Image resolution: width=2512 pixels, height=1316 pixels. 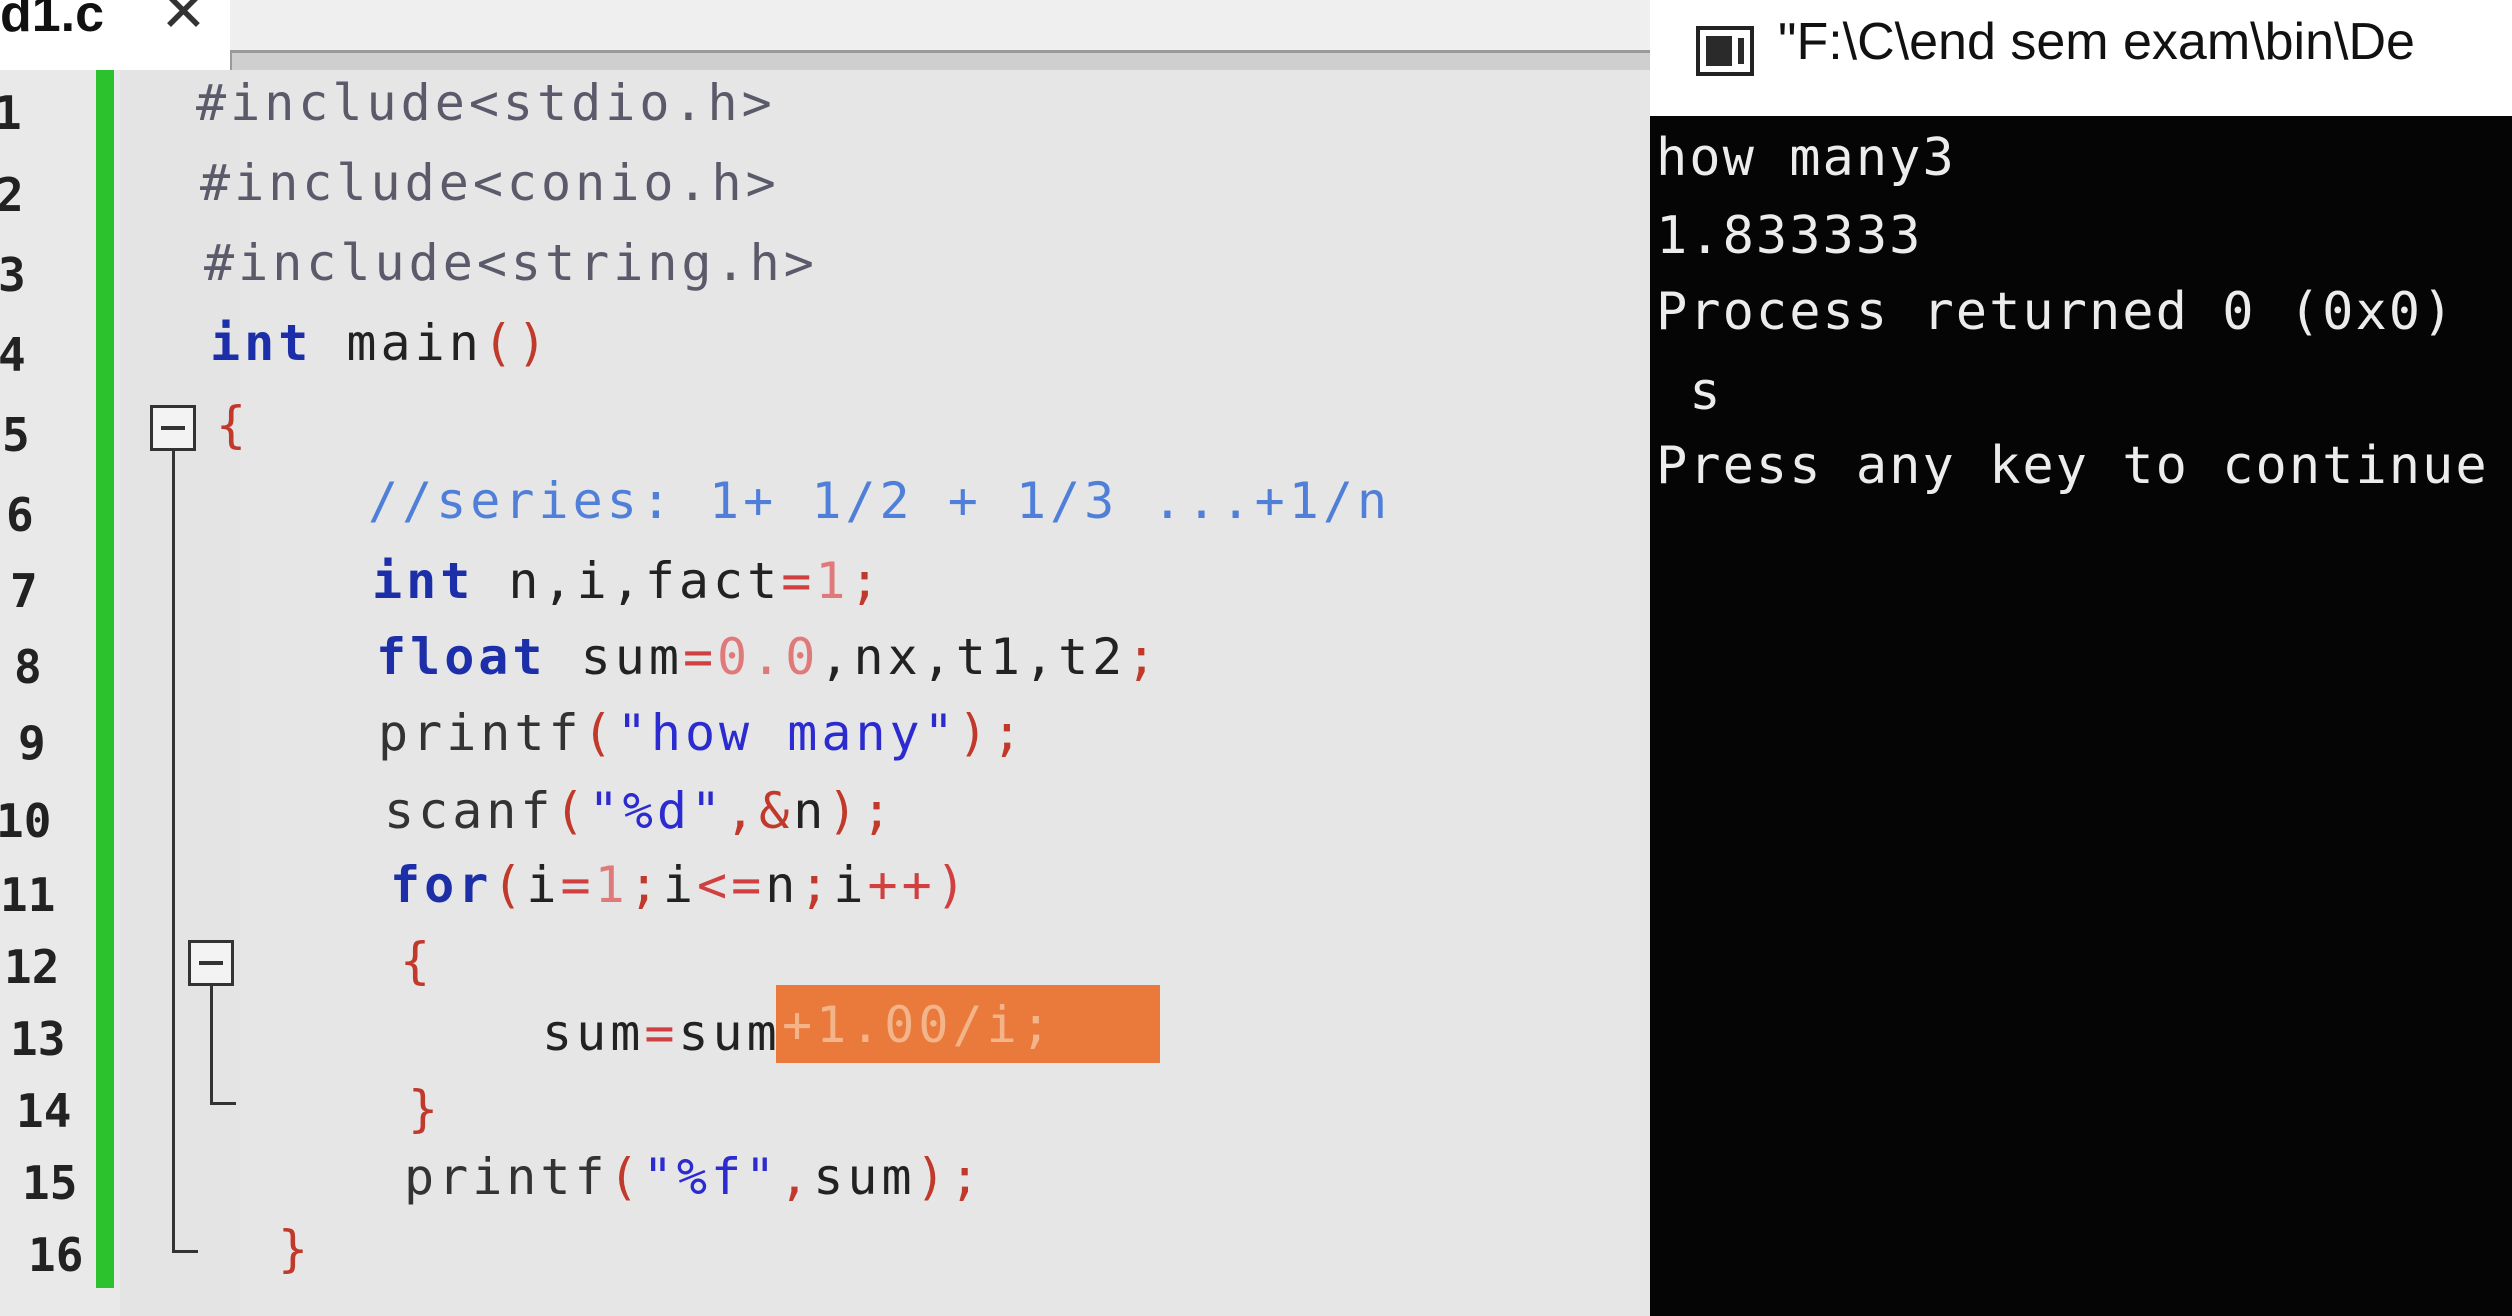 I want to click on code-line: int main(), so click(x=380, y=343).